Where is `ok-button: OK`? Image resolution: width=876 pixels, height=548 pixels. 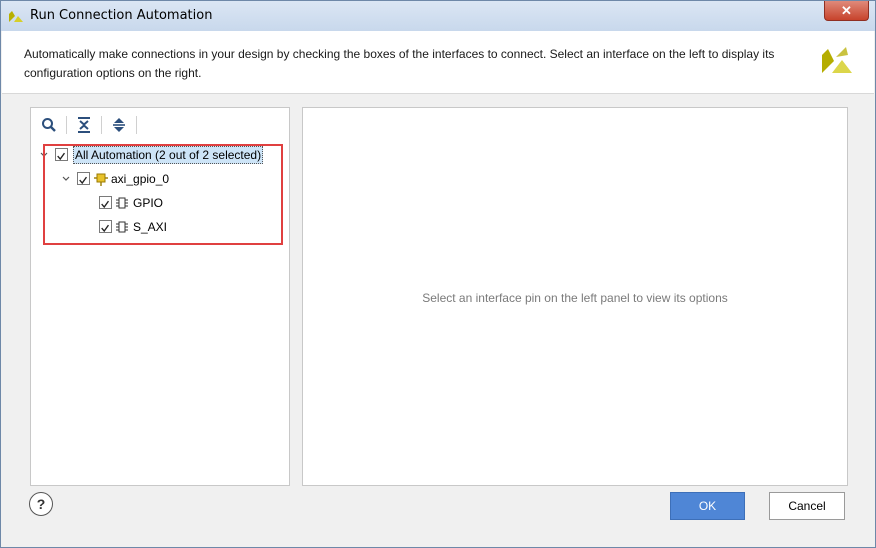 ok-button: OK is located at coordinates (707, 506).